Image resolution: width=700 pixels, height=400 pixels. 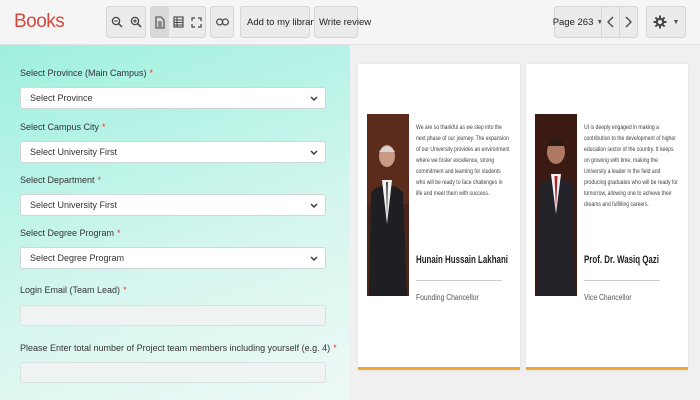 I want to click on view-mode-group, so click(x=178, y=22).